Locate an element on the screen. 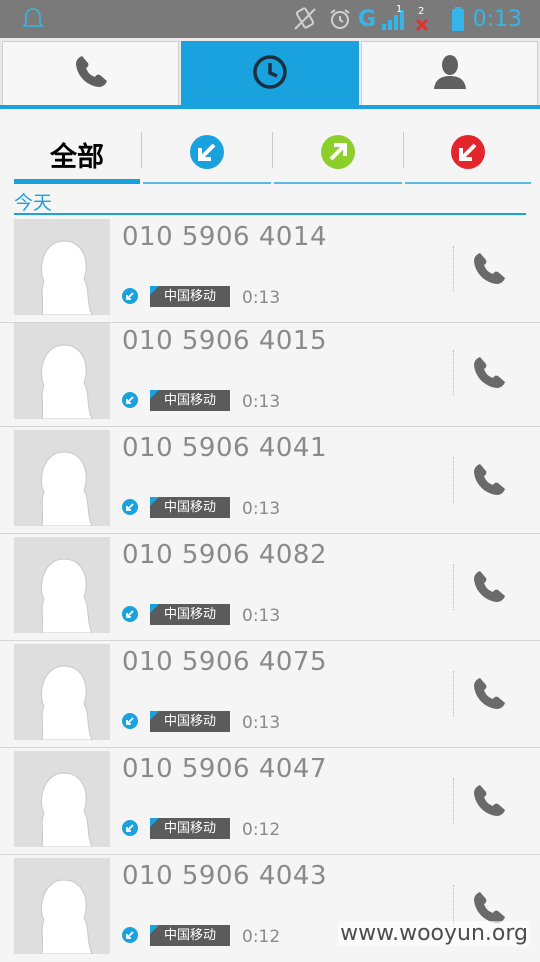 This screenshot has height=962, width=540. filter-outgoing-underline is located at coordinates (338, 183).